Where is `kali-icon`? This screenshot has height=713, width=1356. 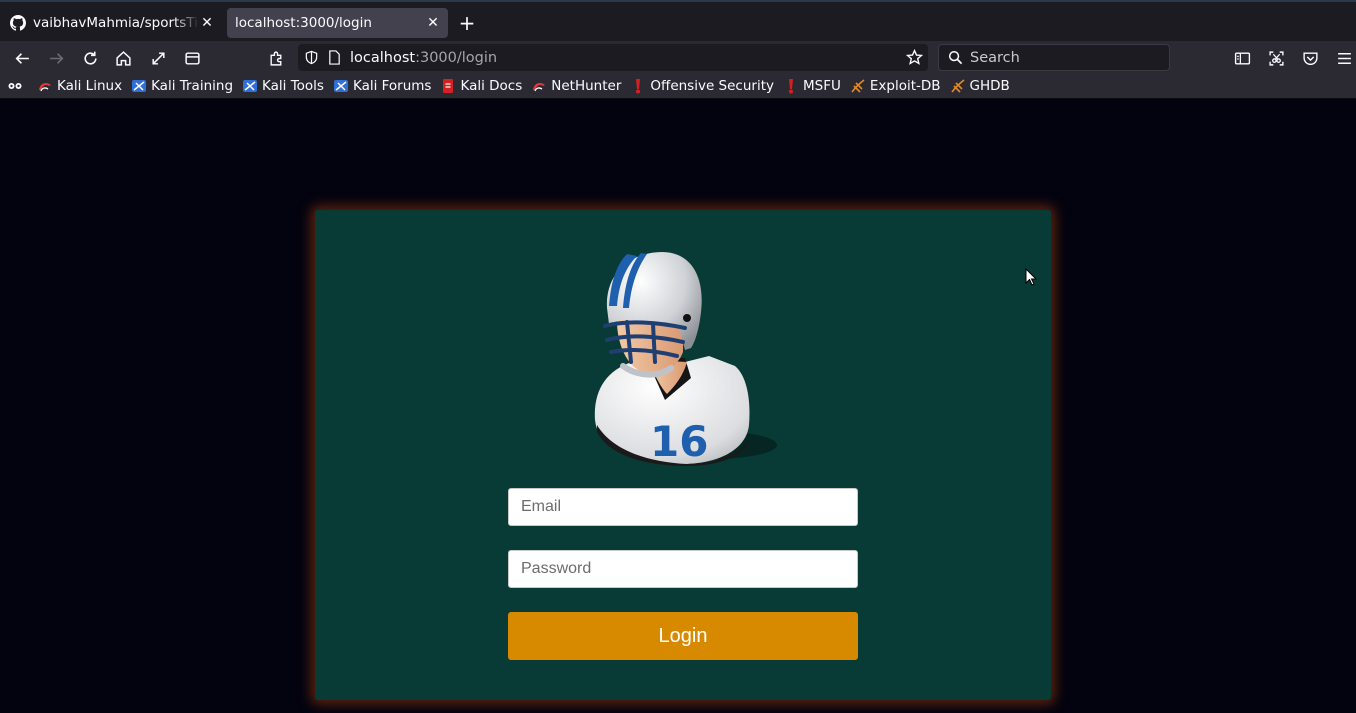 kali-icon is located at coordinates (45, 87).